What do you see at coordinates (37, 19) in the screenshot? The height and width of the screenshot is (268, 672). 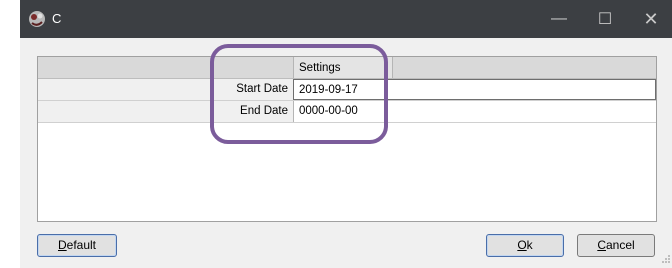 I see `app-icon` at bounding box center [37, 19].